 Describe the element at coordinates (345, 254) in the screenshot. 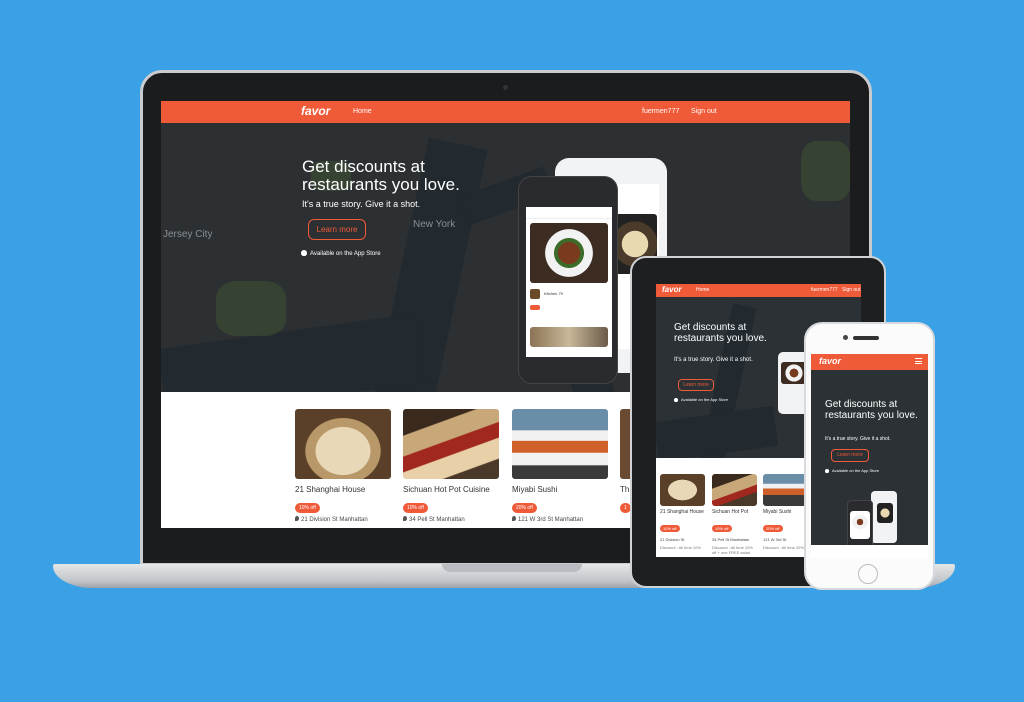

I see `app-store-label: Available on the App Store` at that location.